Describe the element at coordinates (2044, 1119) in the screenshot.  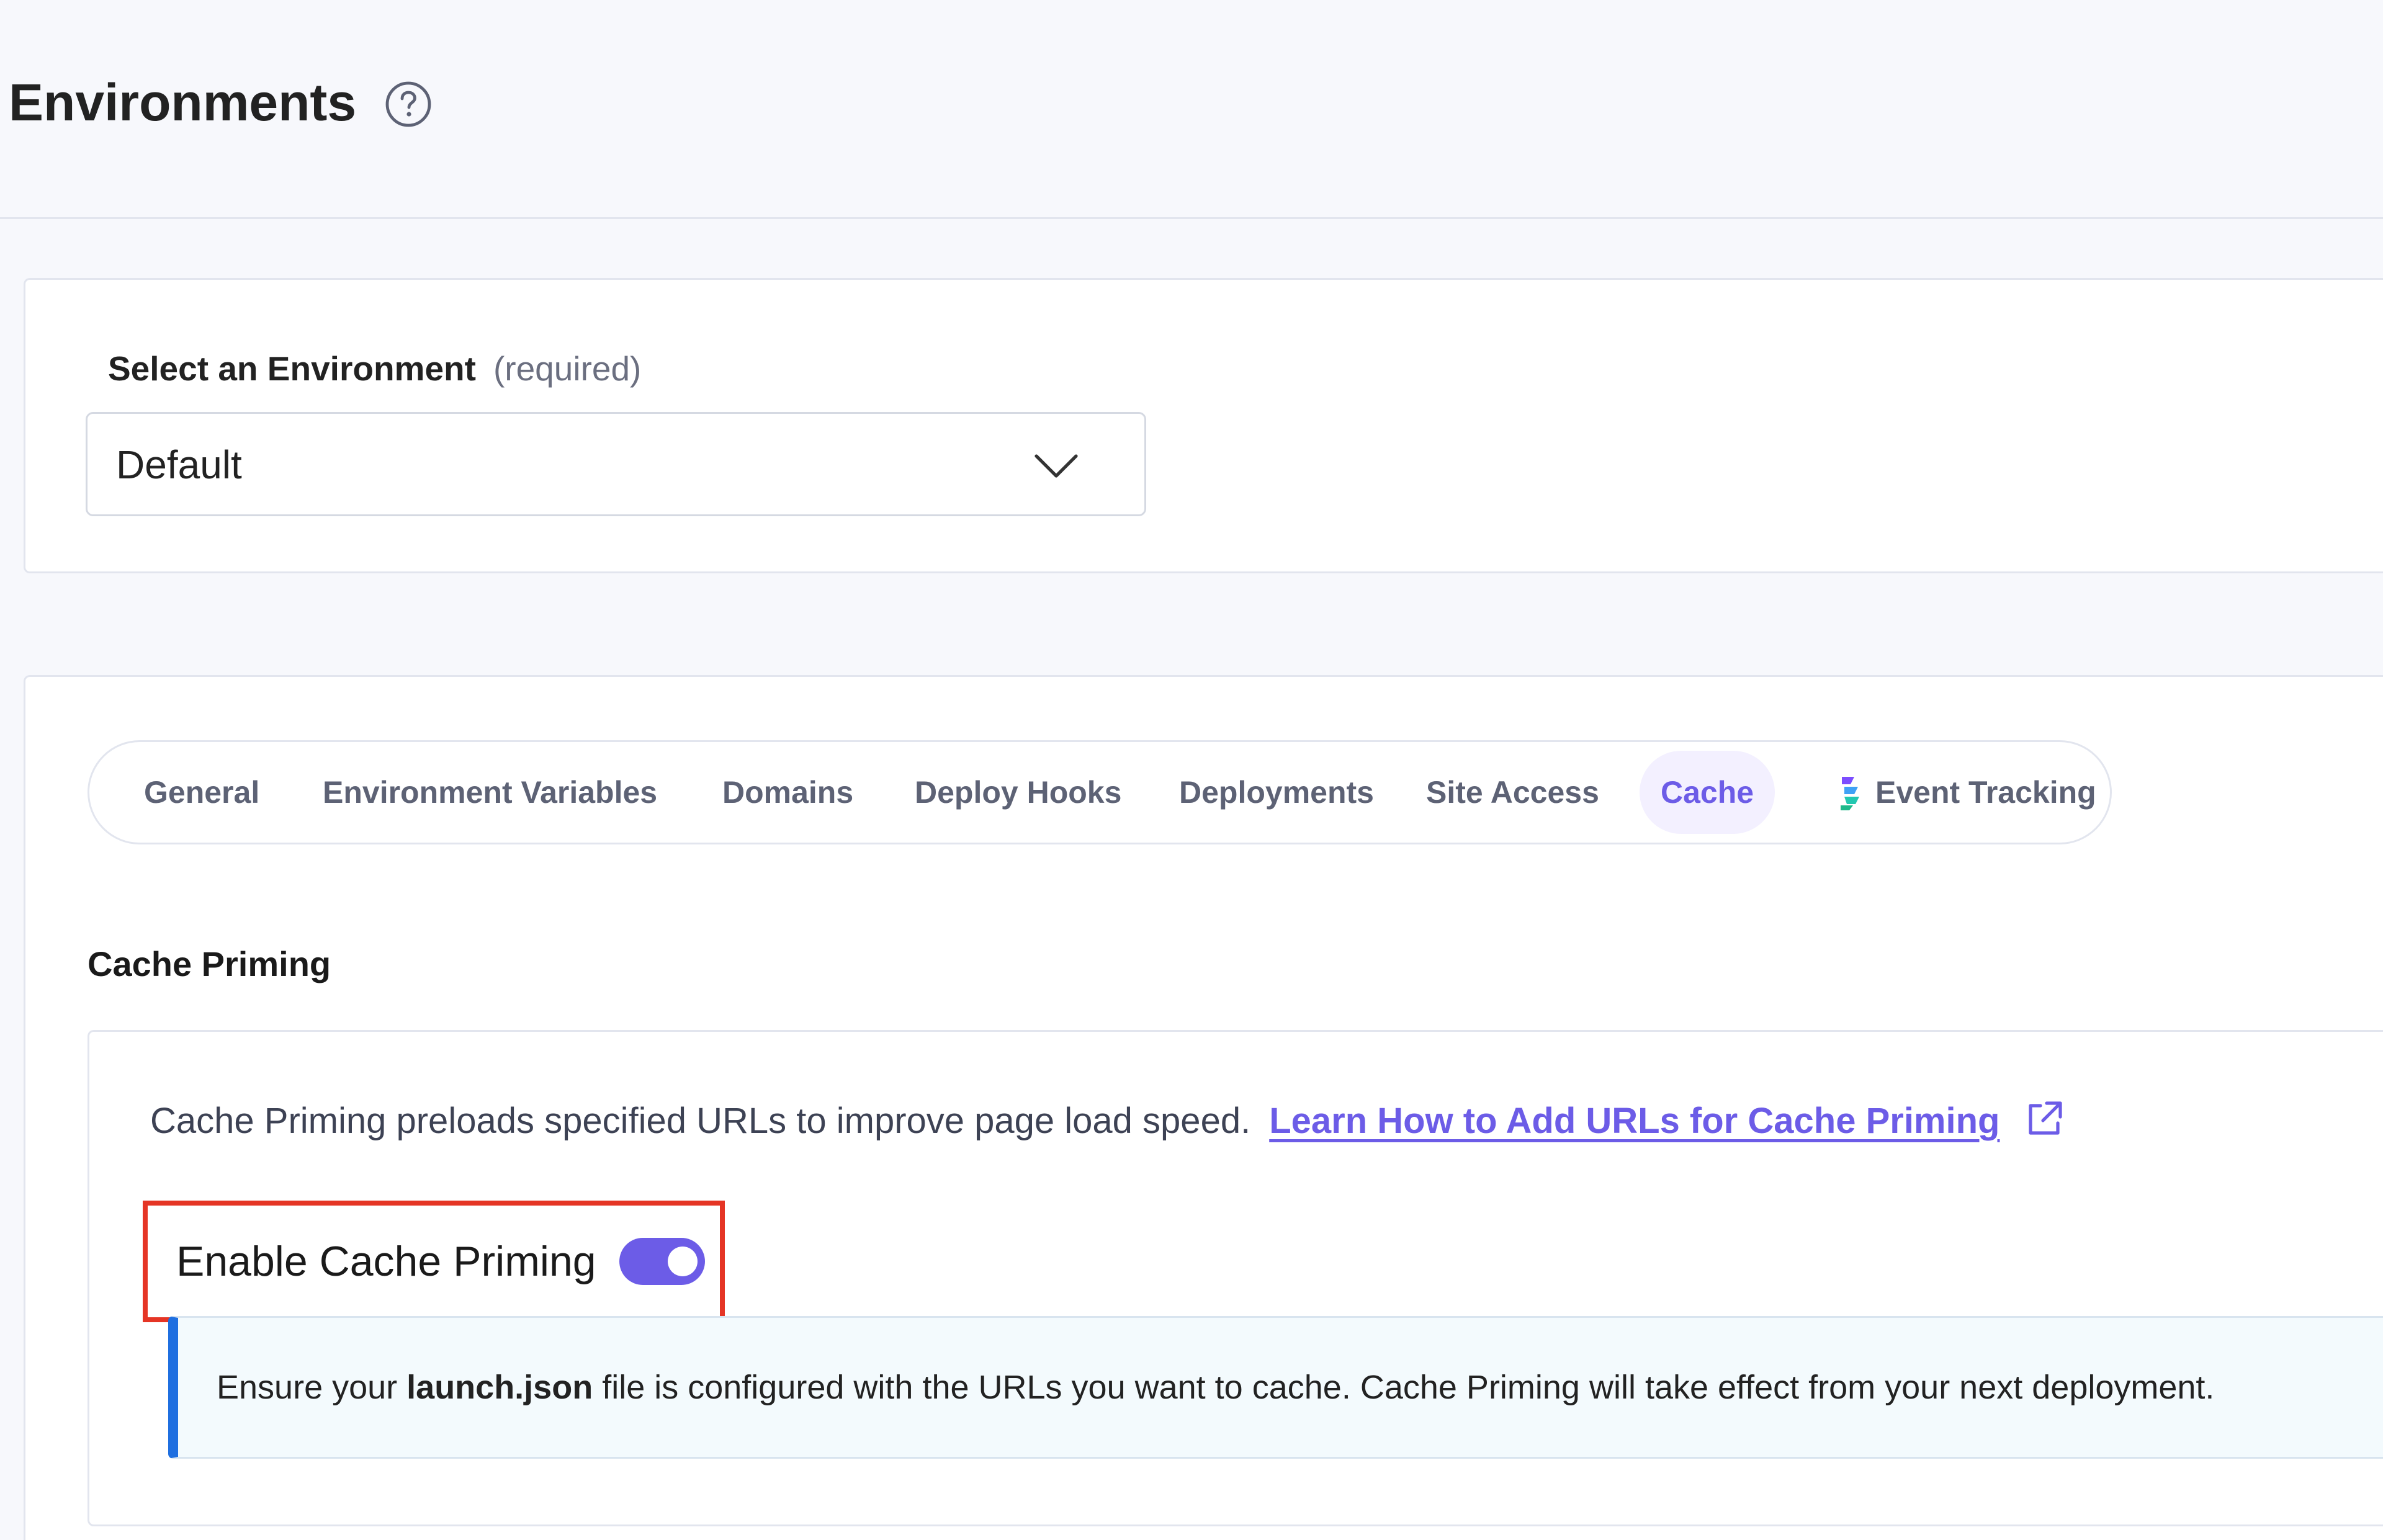
I see `external-link-icon` at that location.